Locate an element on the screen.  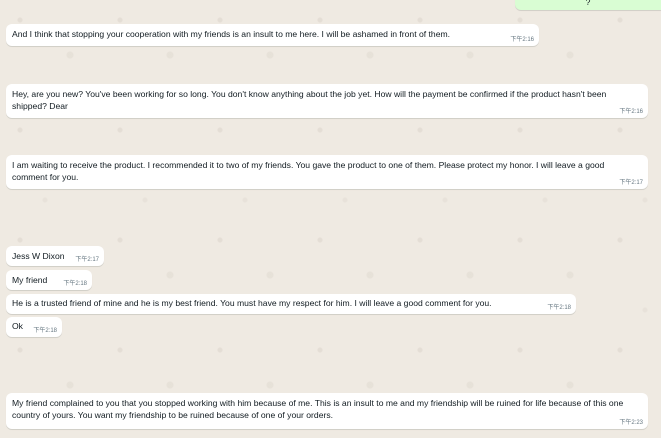
message-timestamp: 下午2:23 is located at coordinates (631, 423).